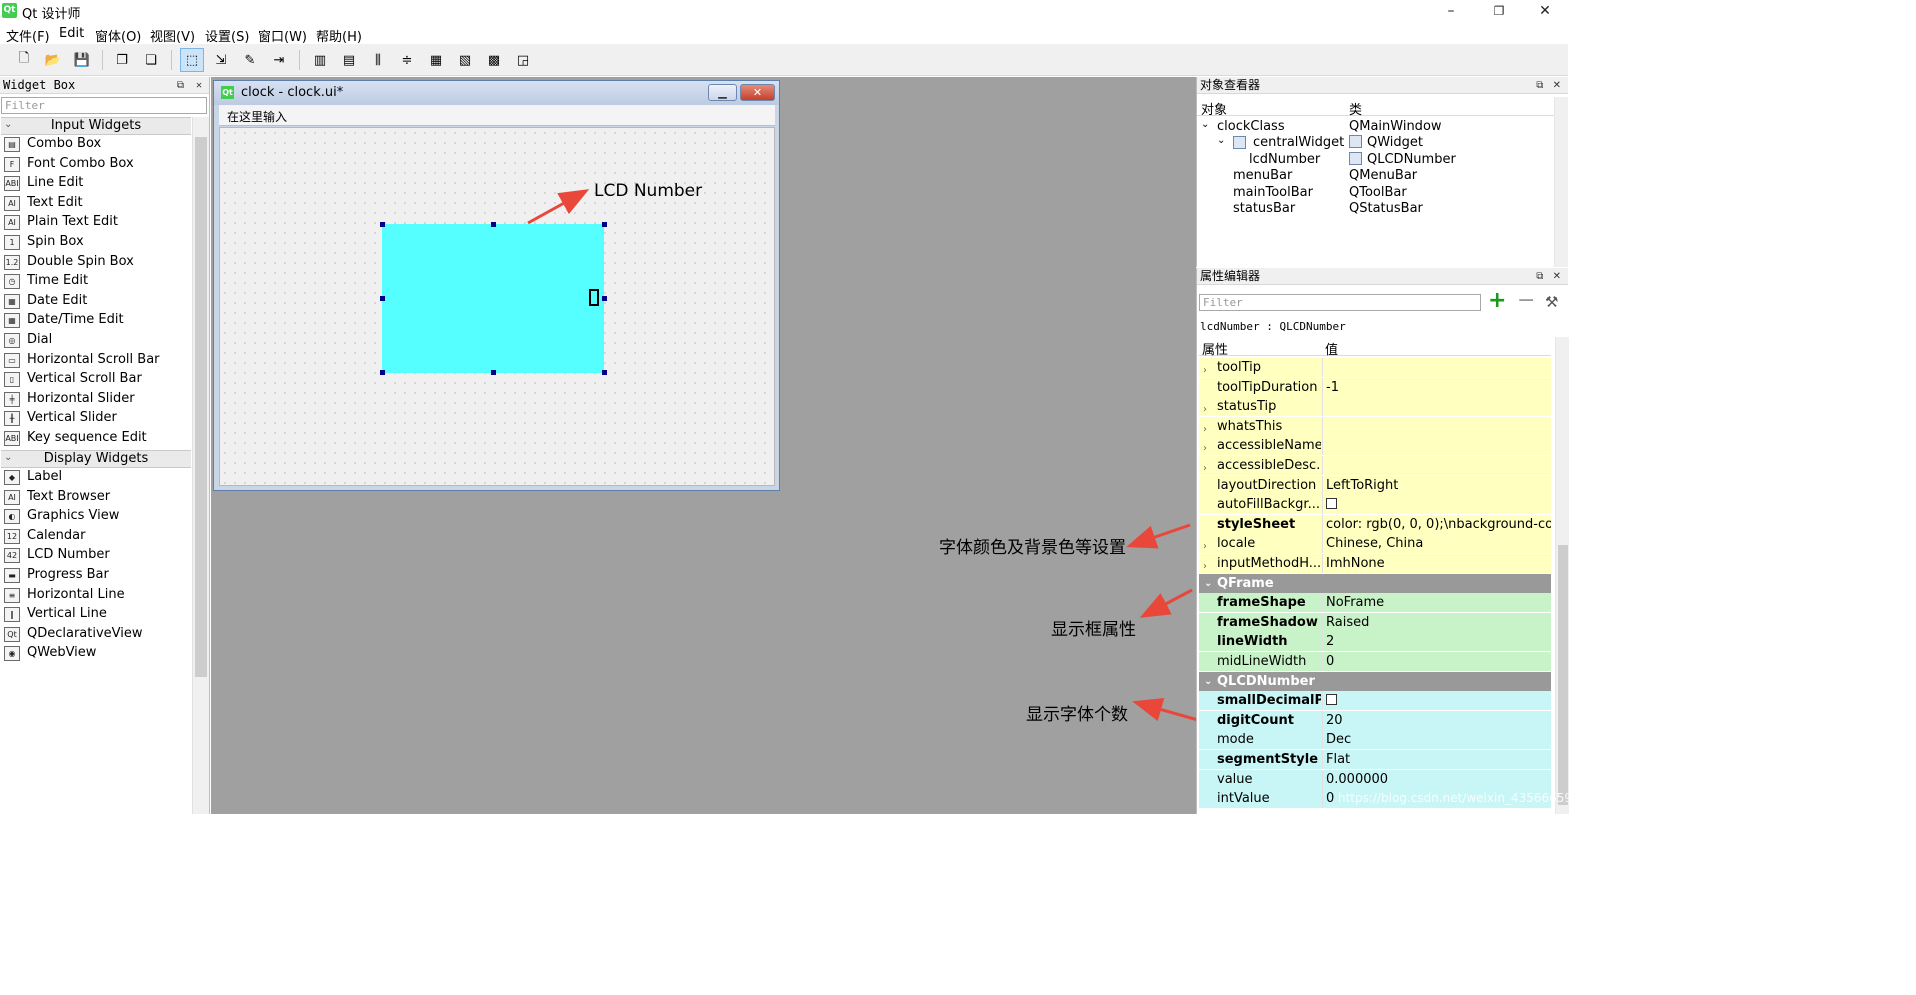  I want to click on widget-box-item: AI Text Edit, so click(97, 203).